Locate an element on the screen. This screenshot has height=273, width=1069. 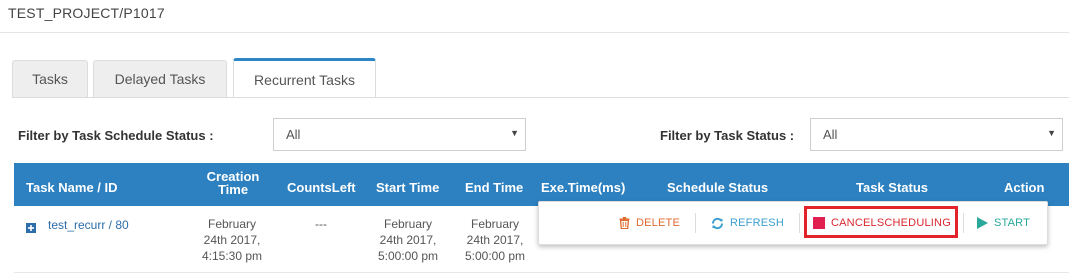
row-actions-popover: DELETE REFRESH CANCELSCHEDULING START is located at coordinates (793, 223).